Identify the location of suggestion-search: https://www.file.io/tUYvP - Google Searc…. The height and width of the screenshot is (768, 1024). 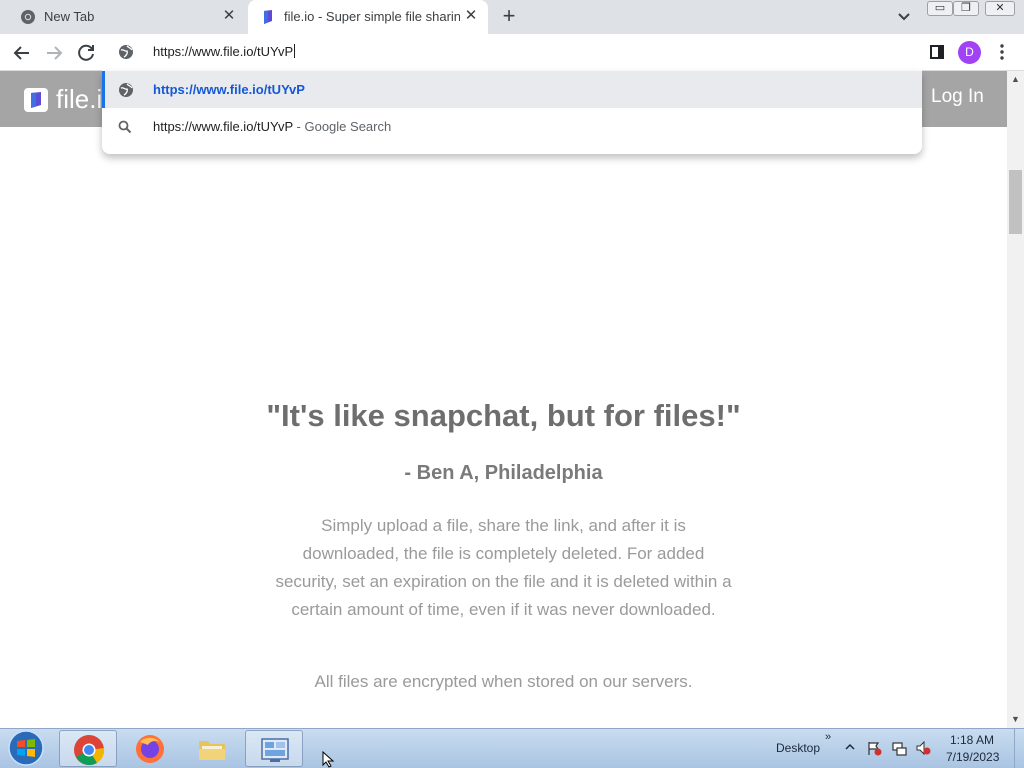
(512, 126).